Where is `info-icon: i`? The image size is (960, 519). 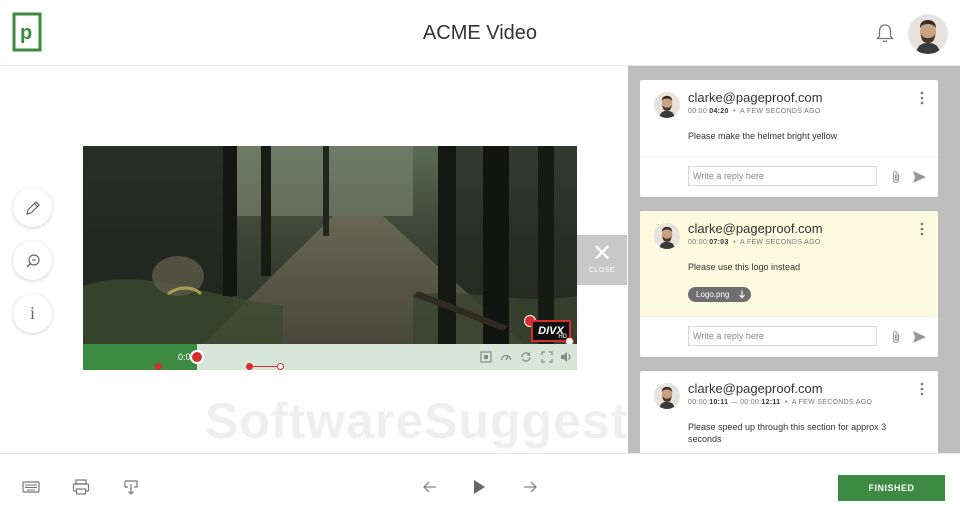
info-icon: i is located at coordinates (32, 313).